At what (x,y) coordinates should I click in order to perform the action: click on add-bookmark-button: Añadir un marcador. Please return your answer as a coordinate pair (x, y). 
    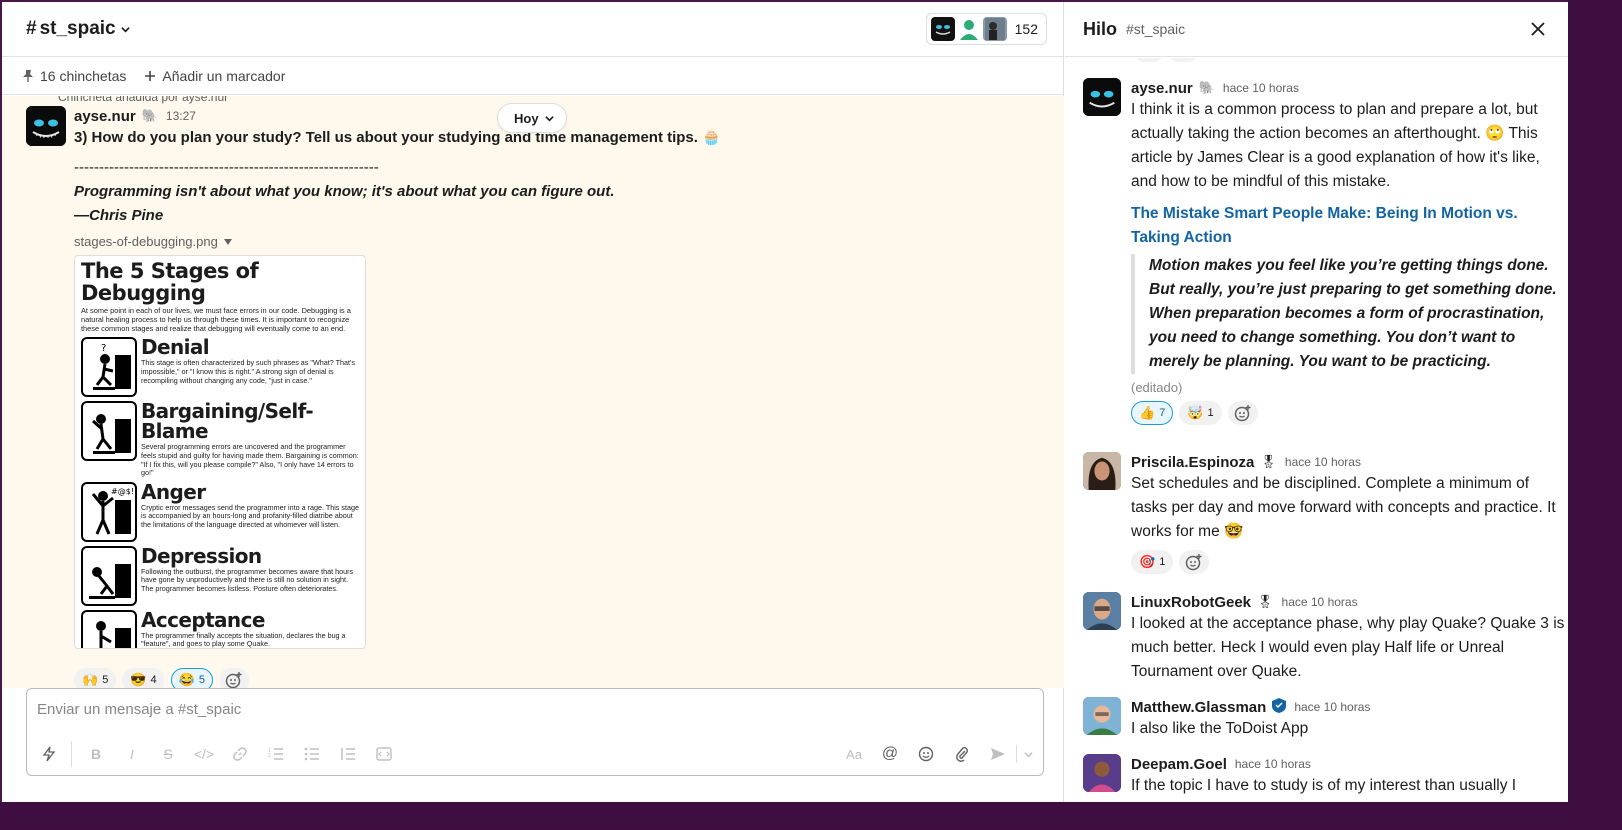
    Looking at the image, I should click on (214, 76).